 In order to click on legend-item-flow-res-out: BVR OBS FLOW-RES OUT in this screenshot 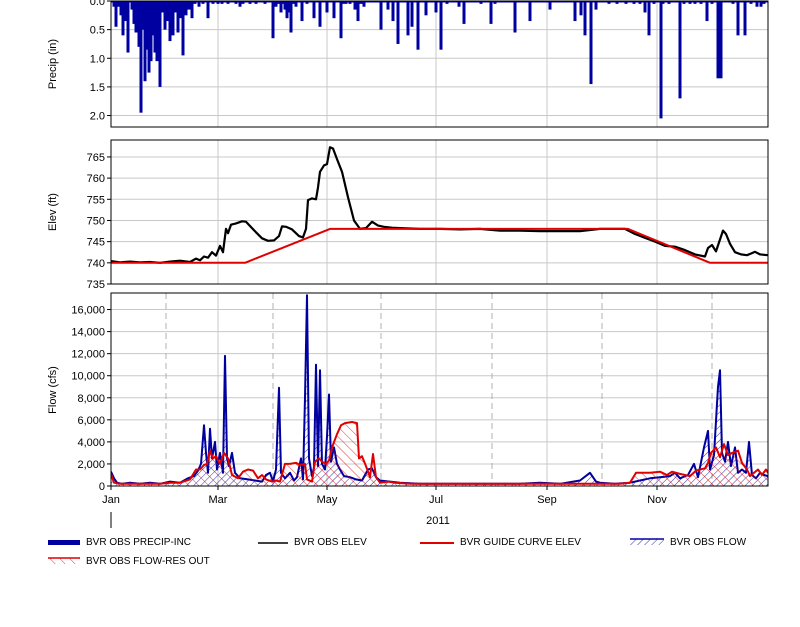, I will do `click(129, 561)`.